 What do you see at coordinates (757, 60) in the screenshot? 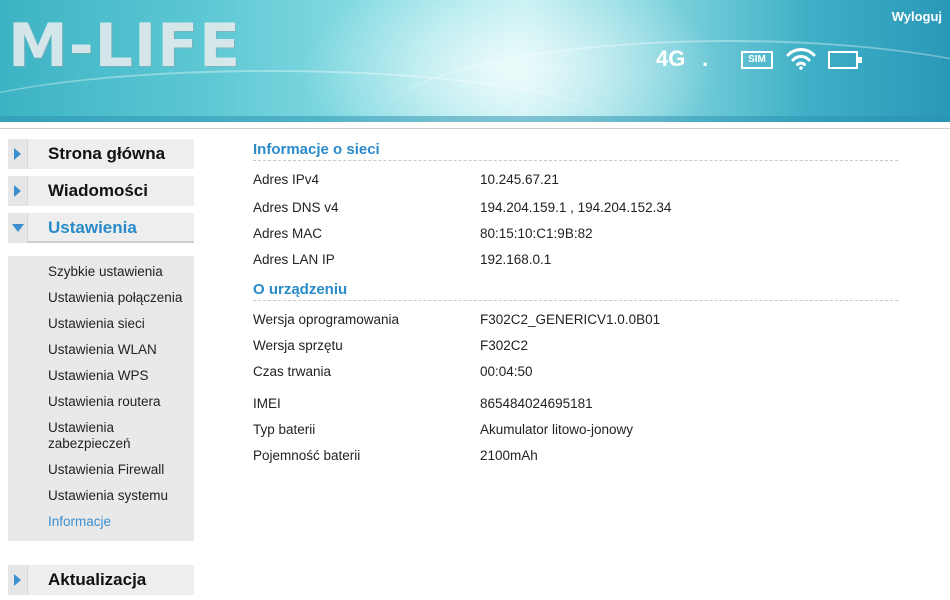
I see `sim-icon: SIM` at bounding box center [757, 60].